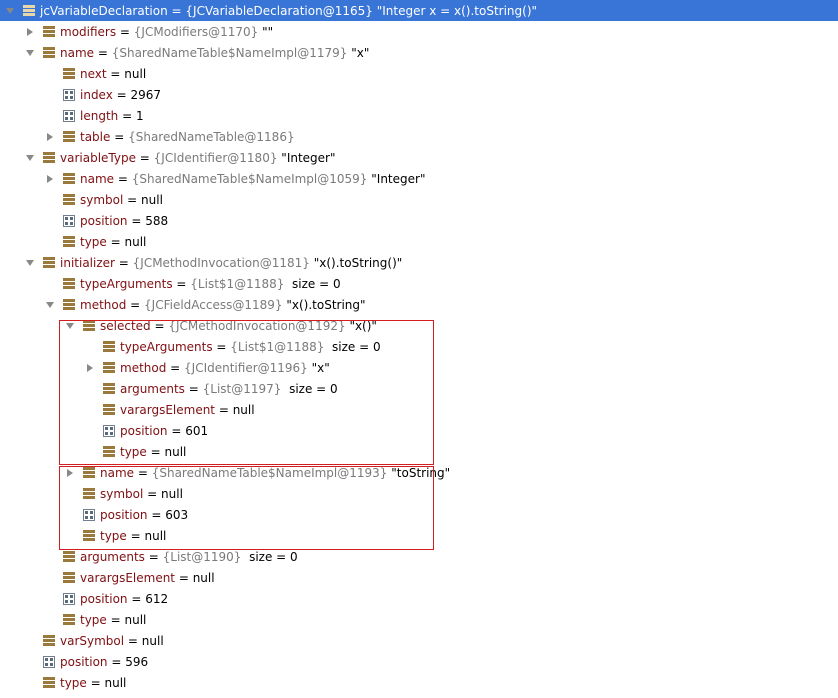  I want to click on variable-value: 2967, so click(146, 94).